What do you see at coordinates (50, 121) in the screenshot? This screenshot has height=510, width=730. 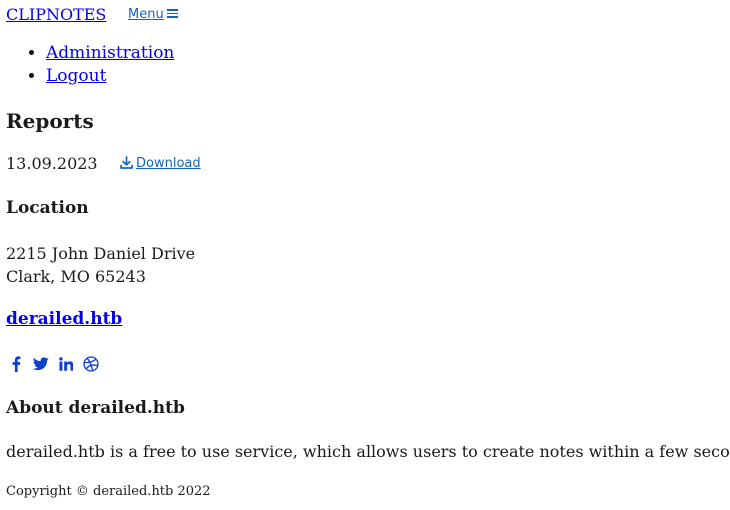 I see `reports-heading: Reports` at bounding box center [50, 121].